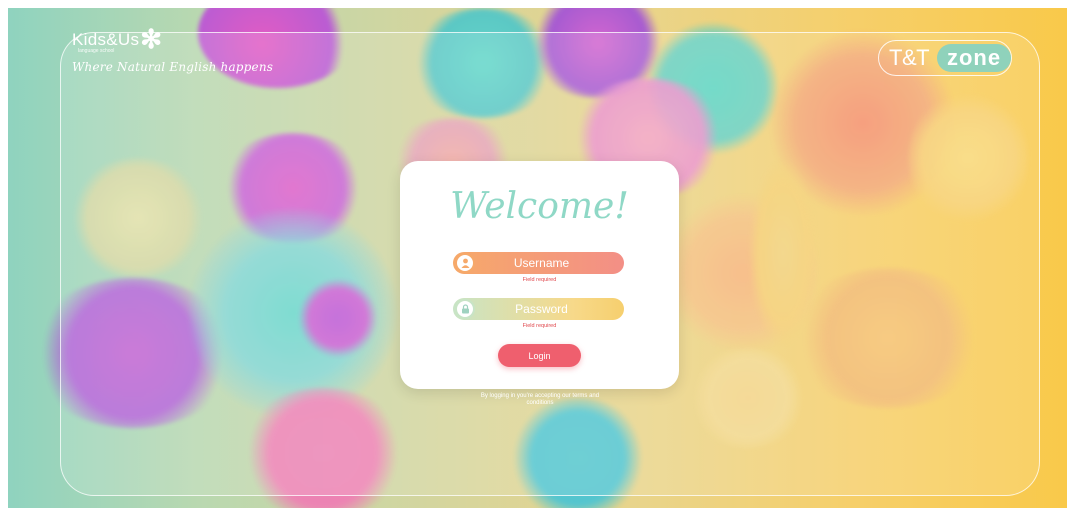  I want to click on tt-zone-logo: T&T zone, so click(945, 58).